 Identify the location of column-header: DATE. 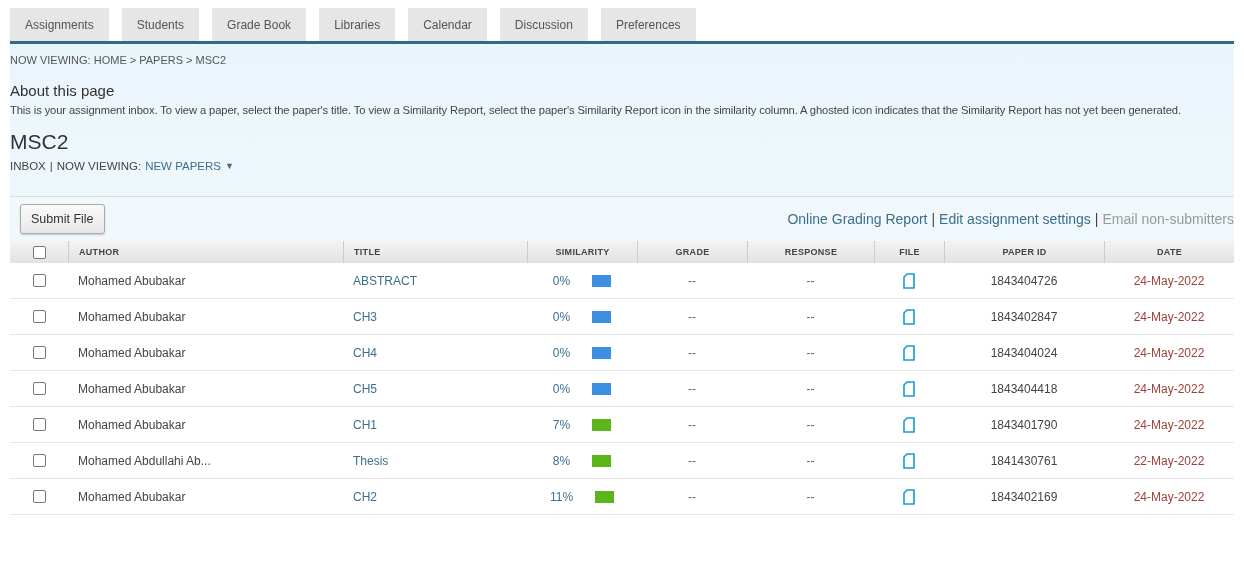
(1169, 252).